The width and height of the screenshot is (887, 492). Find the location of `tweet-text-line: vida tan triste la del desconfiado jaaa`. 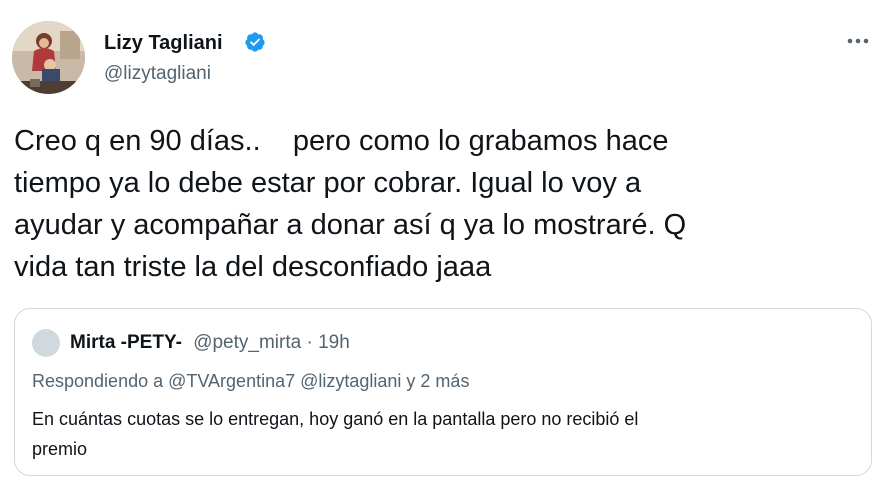

tweet-text-line: vida tan triste la del desconfiado jaaa is located at coordinates (253, 267).